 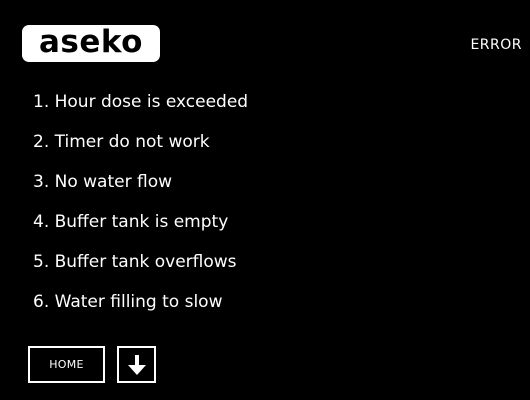 What do you see at coordinates (135, 262) in the screenshot?
I see `error-item-5: 5. Buffer tank overflows` at bounding box center [135, 262].